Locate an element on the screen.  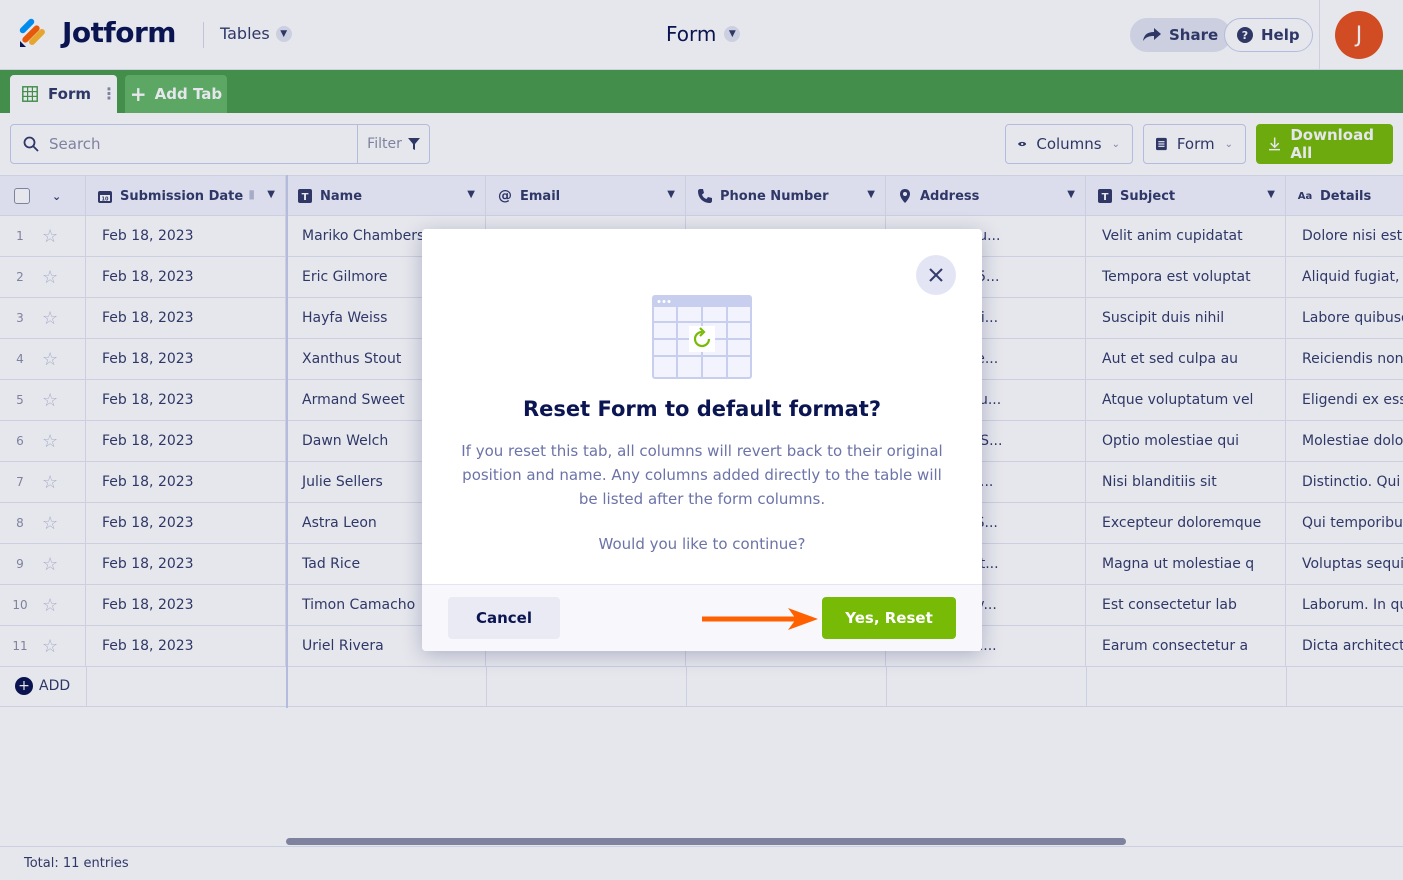
close-icon is located at coordinates (936, 275).